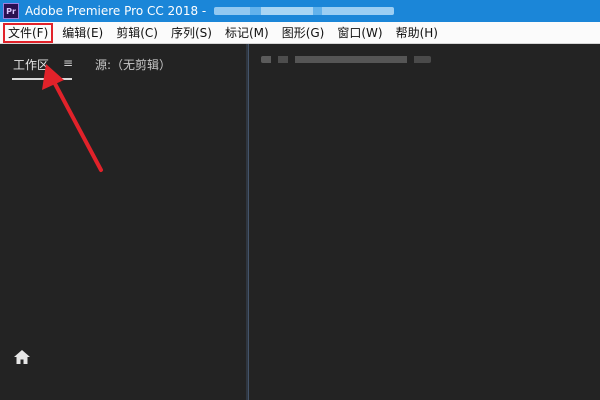 The image size is (600, 400). Describe the element at coordinates (417, 33) in the screenshot. I see `menu-help: 帮助(H)` at that location.